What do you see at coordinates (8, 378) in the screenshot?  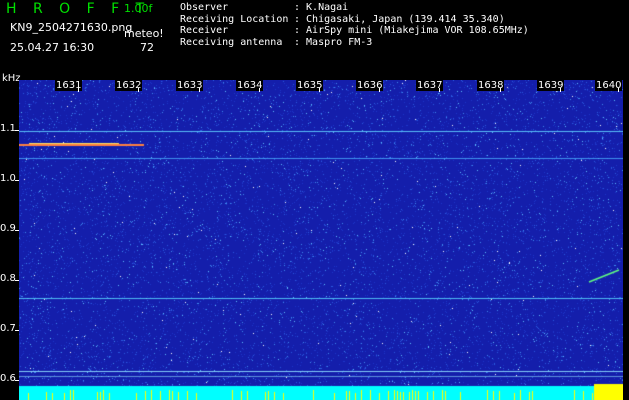 I see `y-tick-label: 0.6` at bounding box center [8, 378].